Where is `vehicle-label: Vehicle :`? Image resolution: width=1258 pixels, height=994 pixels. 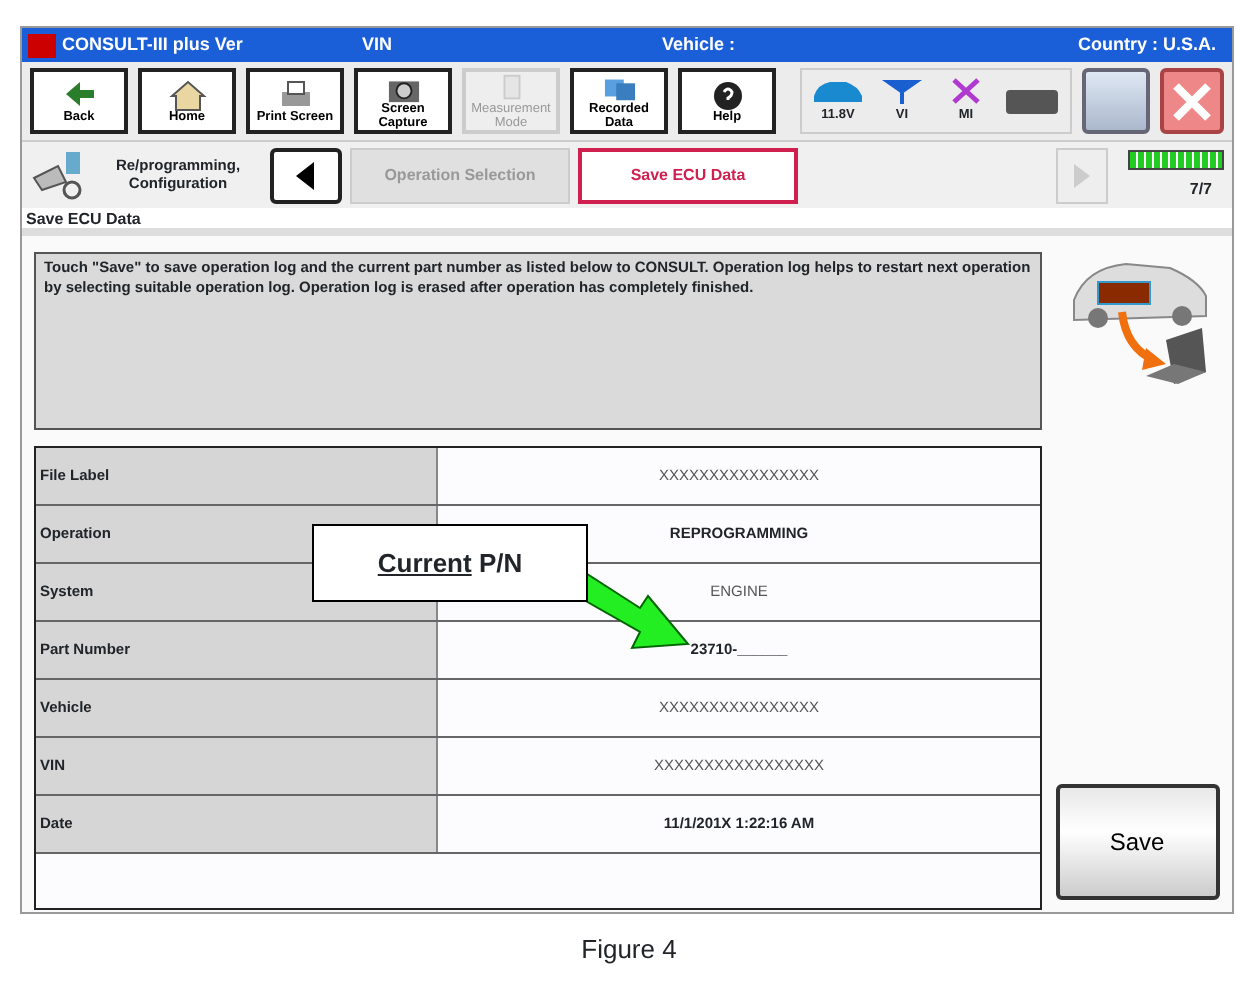
vehicle-label: Vehicle : is located at coordinates (699, 44).